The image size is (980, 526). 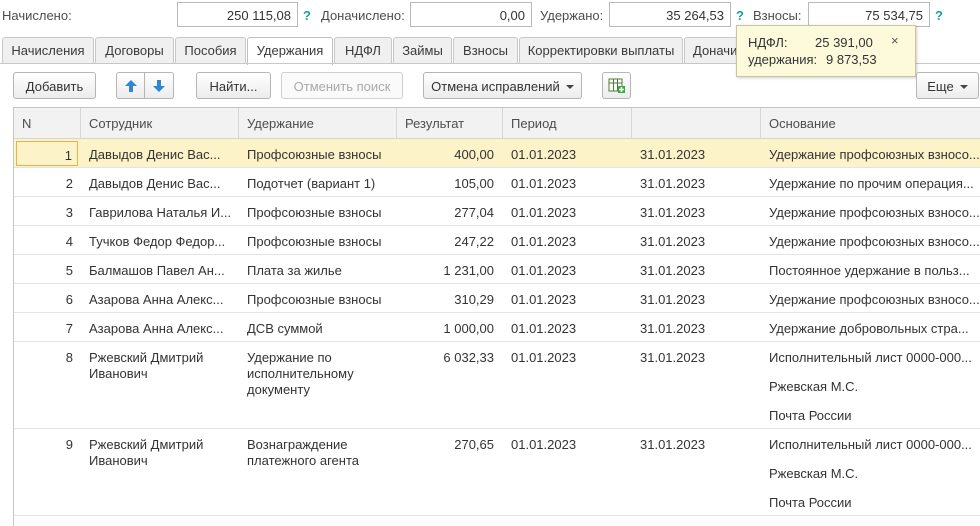 I want to click on tooltip-withheld-value: 9 873,53, so click(x=851, y=59).